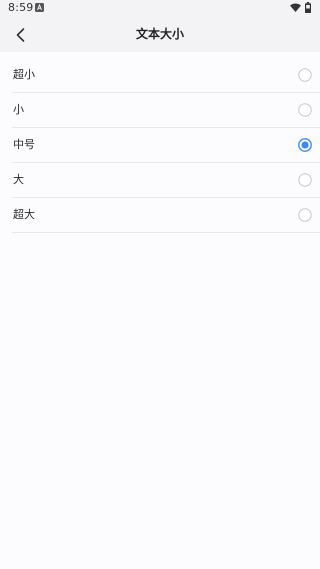 The width and height of the screenshot is (320, 569). What do you see at coordinates (21, 7) in the screenshot?
I see `status-time: 8:59` at bounding box center [21, 7].